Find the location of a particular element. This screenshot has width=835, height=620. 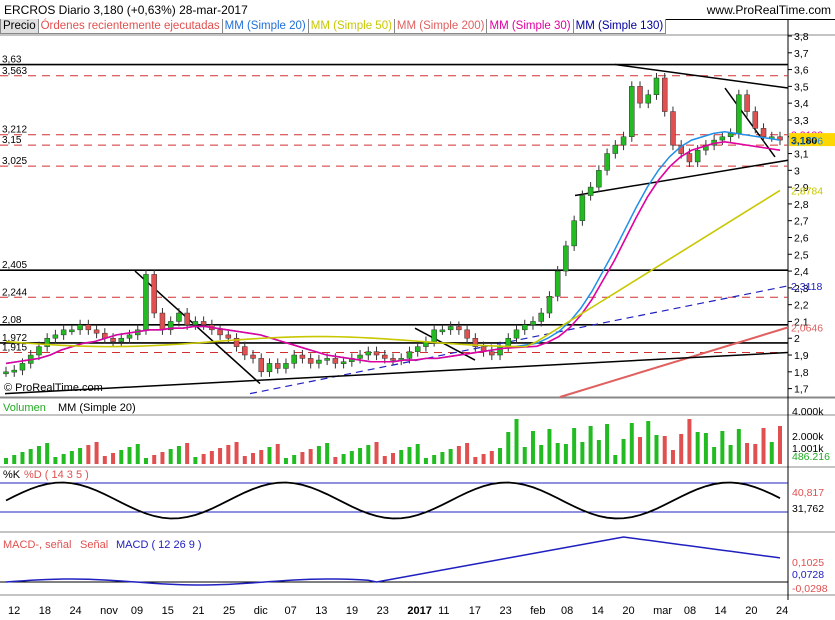

y-tick-label: 1,8 is located at coordinates (801, 373).